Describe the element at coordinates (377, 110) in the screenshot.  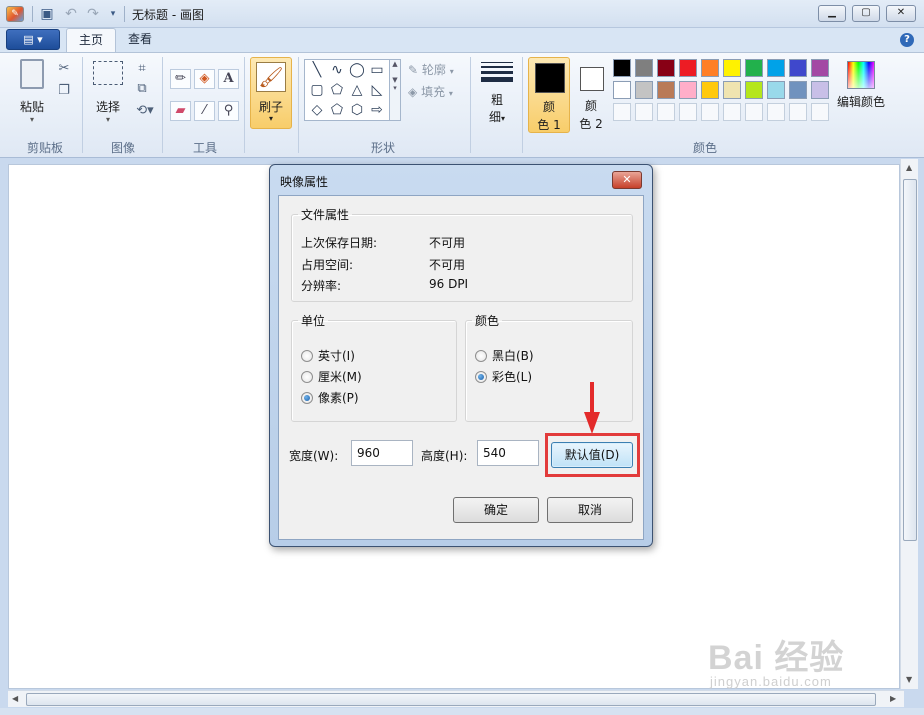
I see `arrow-shape-icon: ⇨` at that location.